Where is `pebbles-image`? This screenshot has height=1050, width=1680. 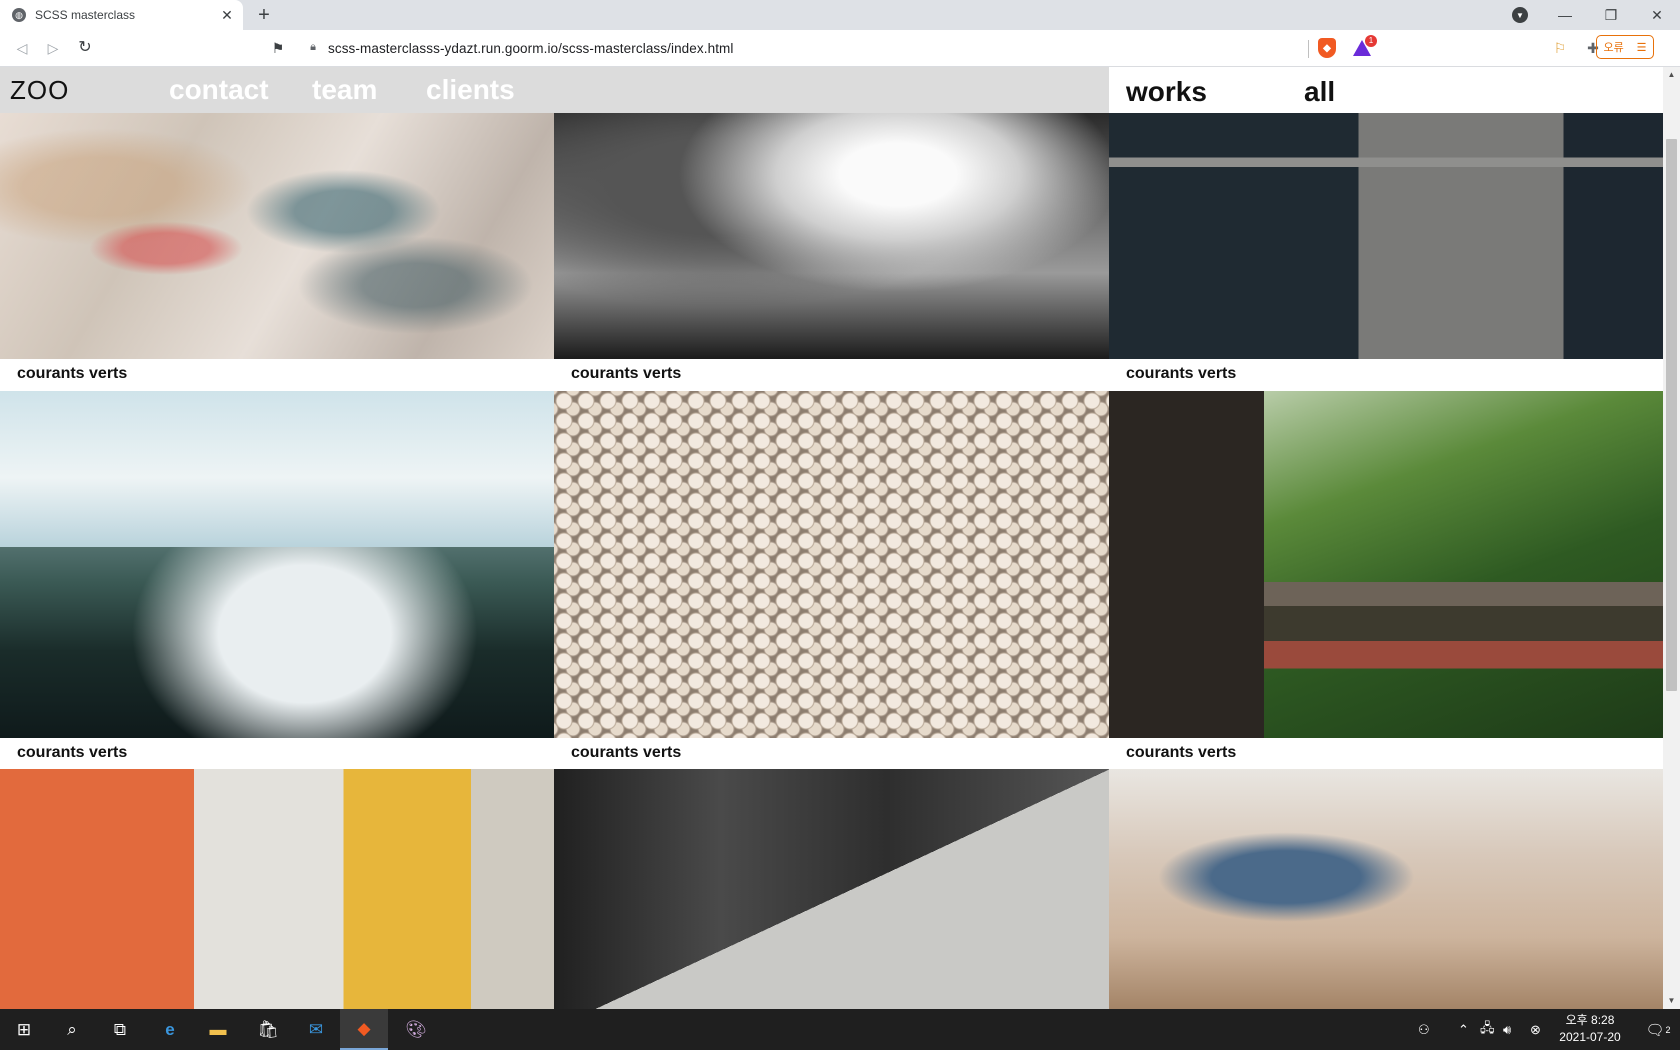 pebbles-image is located at coordinates (831, 564).